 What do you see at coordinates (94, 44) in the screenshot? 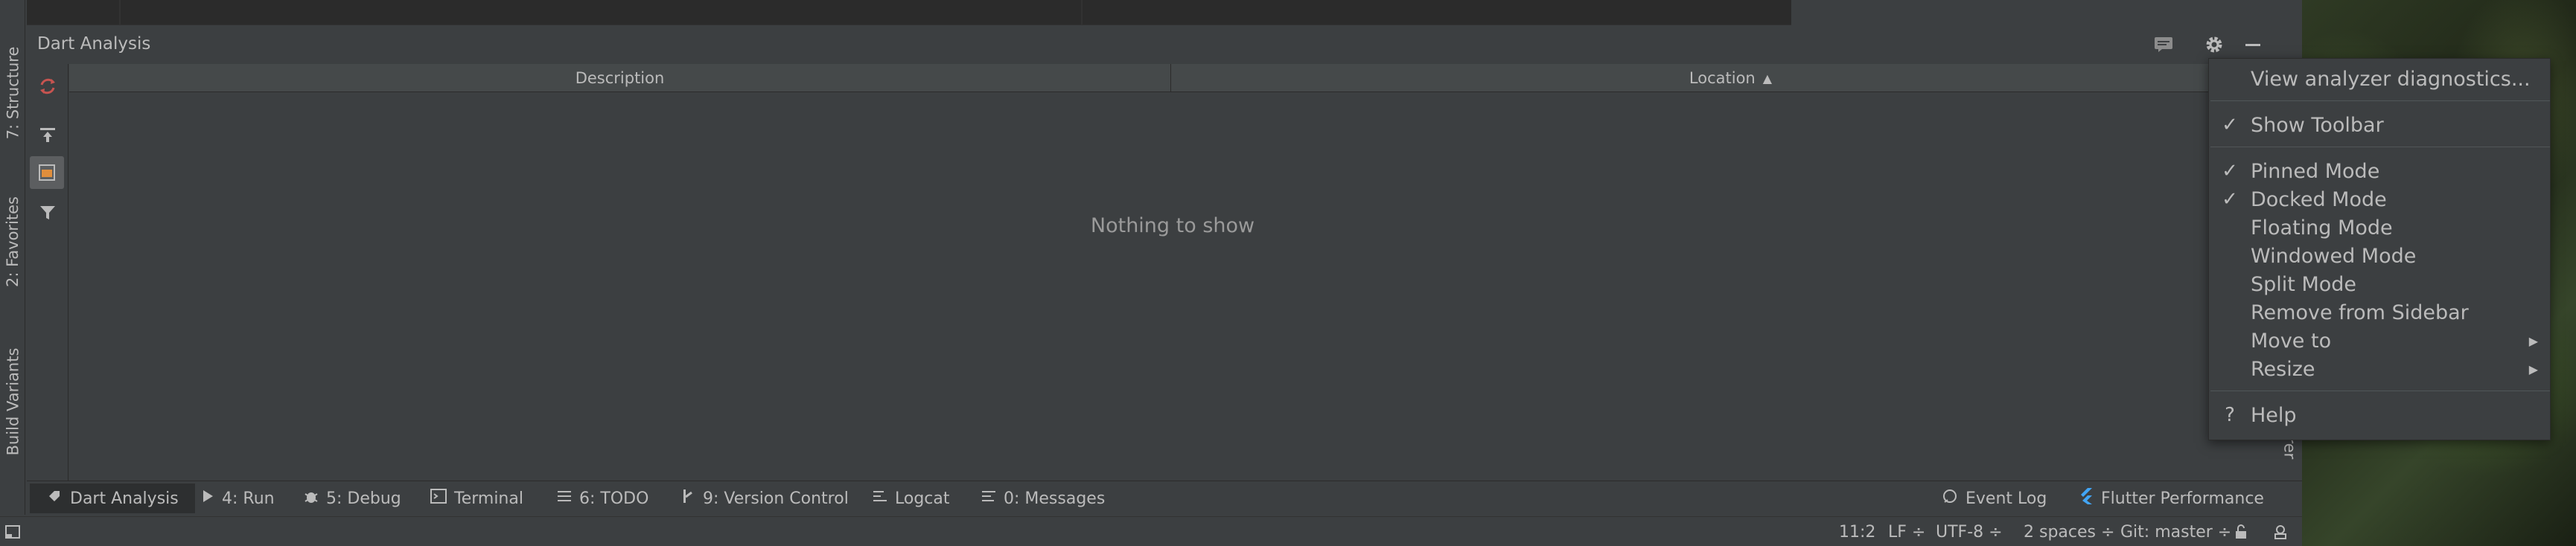
I see `panel-title: Dart Analysis` at bounding box center [94, 44].